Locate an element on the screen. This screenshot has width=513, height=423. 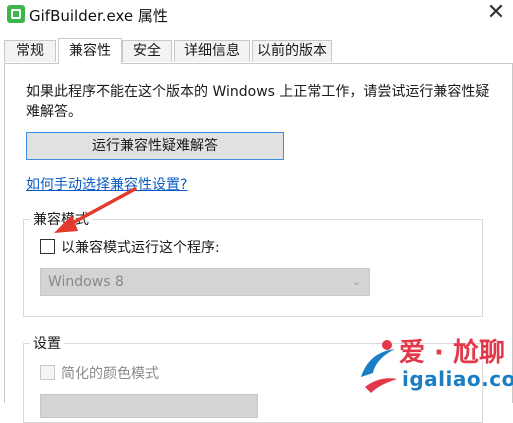
compat-mode-checkbox-label: 以兼容模式运行这个程序: is located at coordinates (140, 247).